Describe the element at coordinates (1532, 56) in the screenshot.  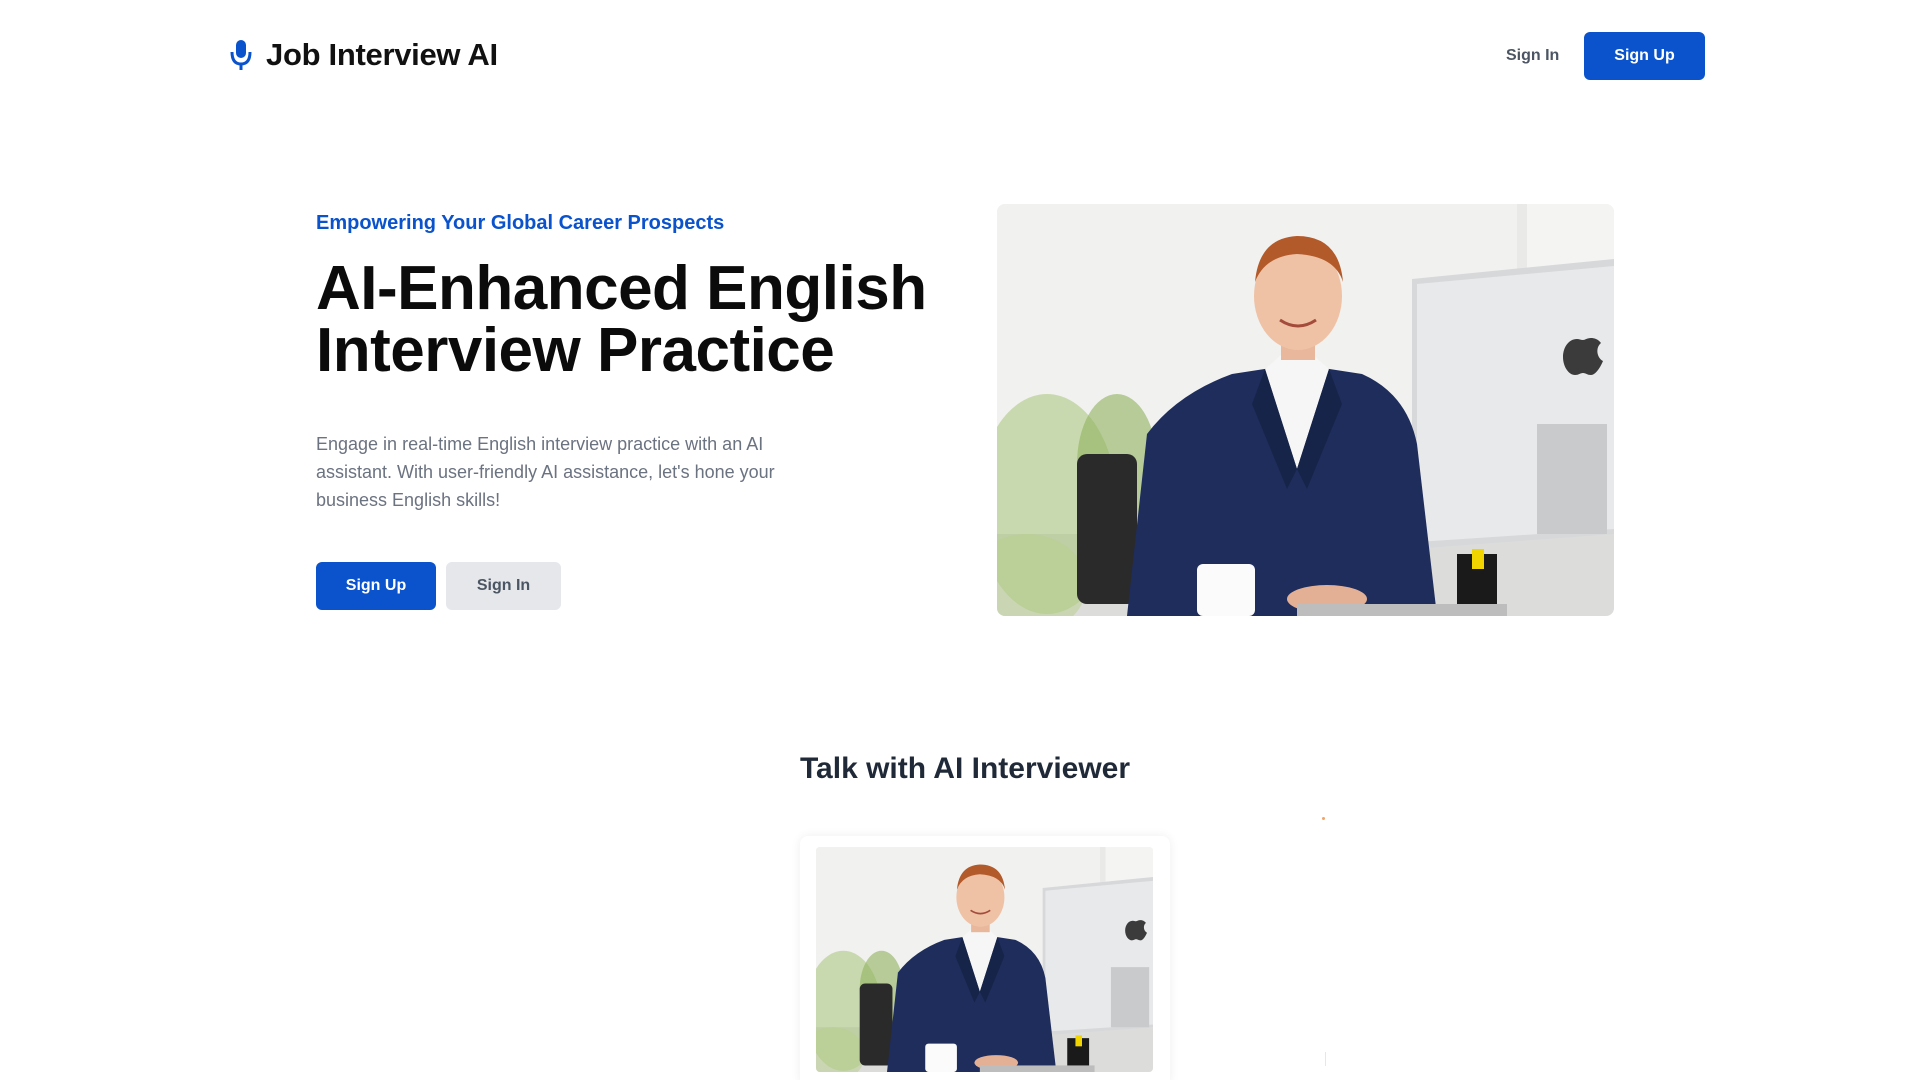
I see `sign-in-link: Sign In` at that location.